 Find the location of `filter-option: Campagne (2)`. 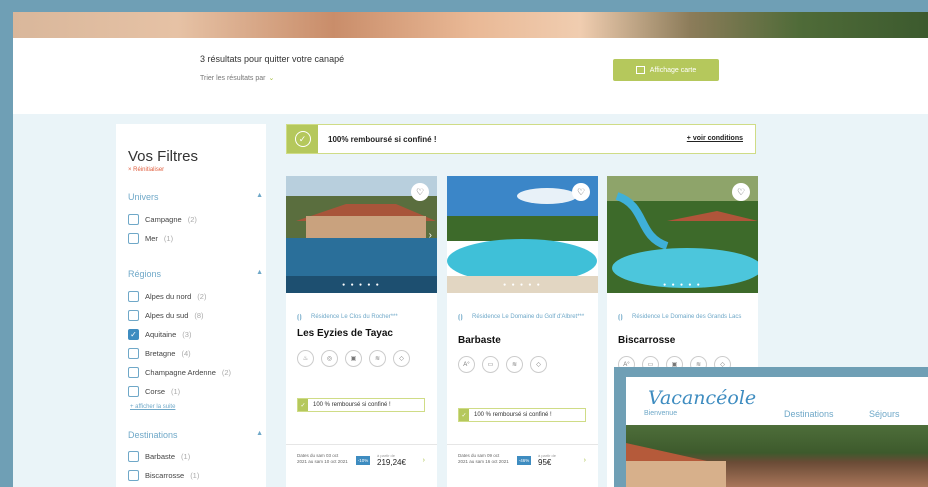

filter-option: Campagne (2) is located at coordinates (162, 219).